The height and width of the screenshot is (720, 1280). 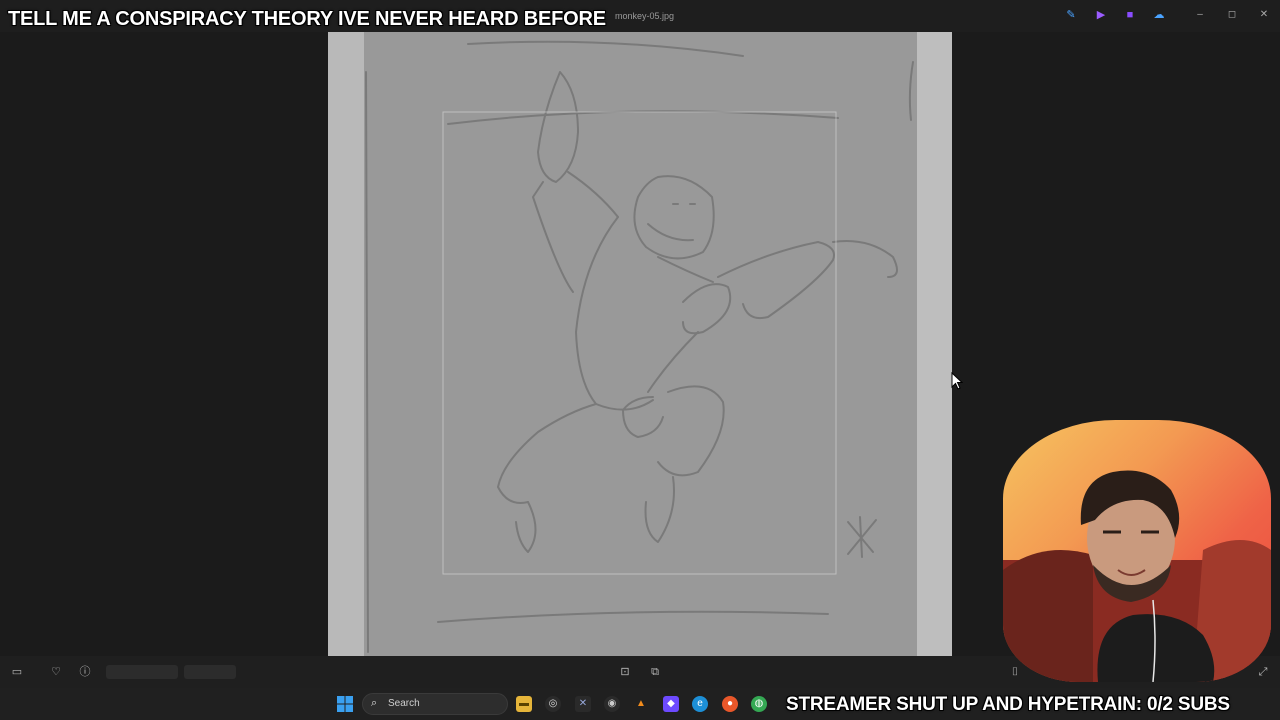 I want to click on davinci-icon: ◉, so click(x=612, y=704).